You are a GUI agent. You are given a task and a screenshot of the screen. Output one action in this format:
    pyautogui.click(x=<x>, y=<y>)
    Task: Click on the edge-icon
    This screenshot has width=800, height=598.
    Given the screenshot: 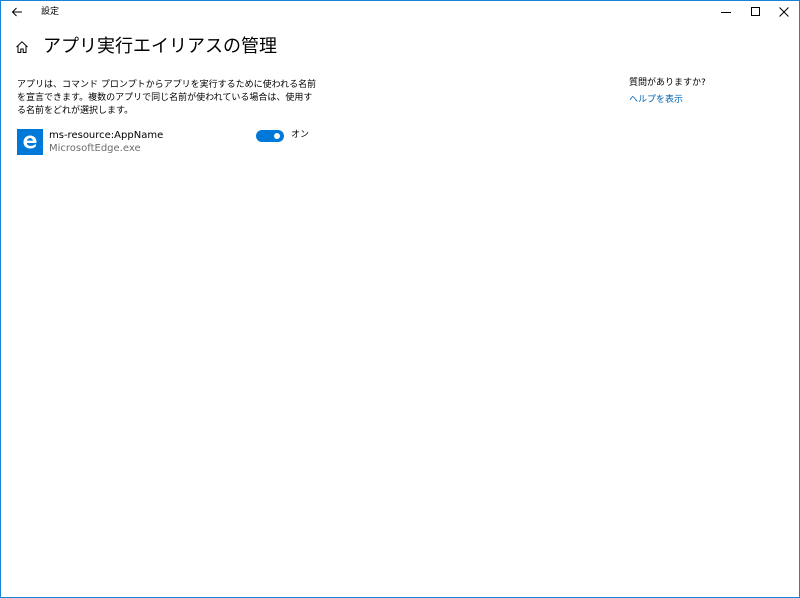 What is the action you would take?
    pyautogui.click(x=30, y=142)
    